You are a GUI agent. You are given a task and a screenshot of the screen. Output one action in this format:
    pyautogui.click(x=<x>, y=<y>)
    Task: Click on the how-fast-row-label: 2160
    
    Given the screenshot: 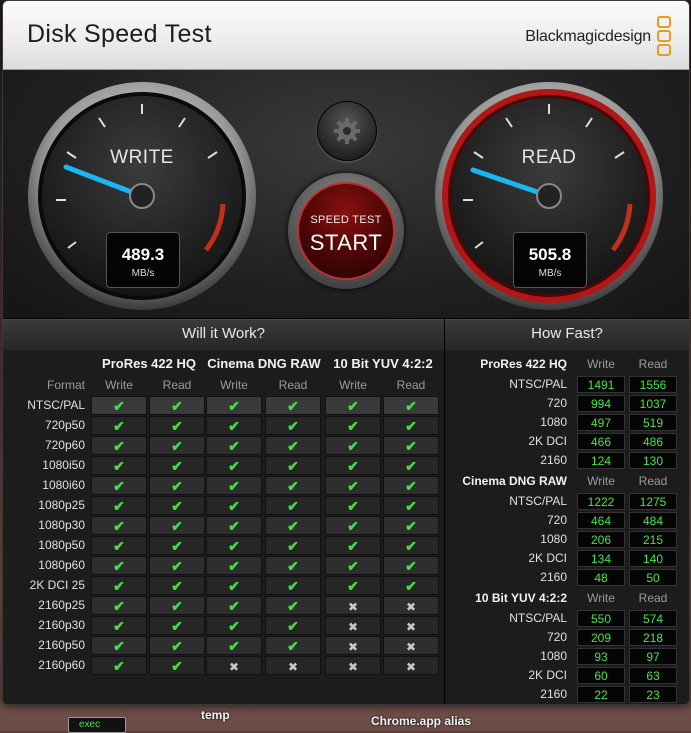 What is the action you would take?
    pyautogui.click(x=553, y=460)
    